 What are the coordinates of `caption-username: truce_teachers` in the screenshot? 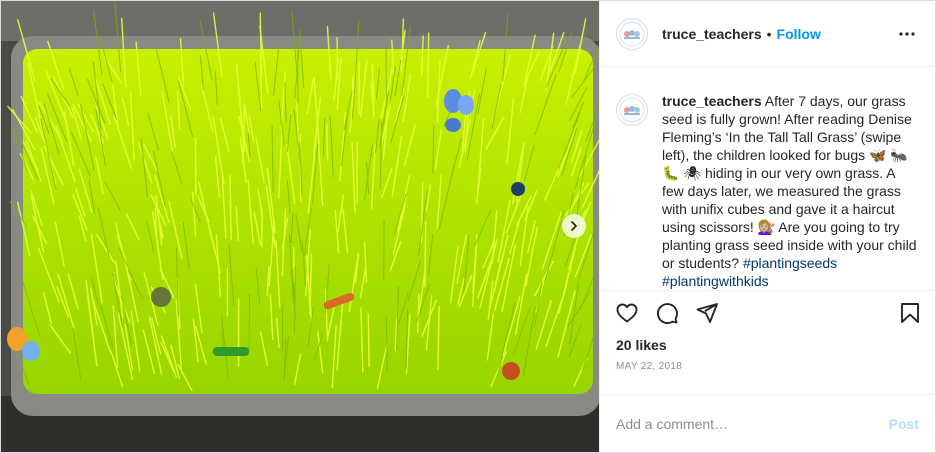 It's located at (712, 101).